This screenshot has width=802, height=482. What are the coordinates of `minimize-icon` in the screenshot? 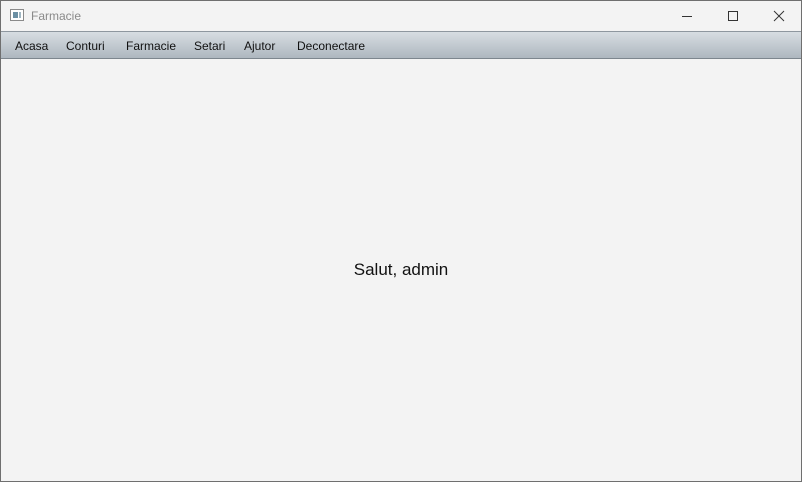 It's located at (687, 16).